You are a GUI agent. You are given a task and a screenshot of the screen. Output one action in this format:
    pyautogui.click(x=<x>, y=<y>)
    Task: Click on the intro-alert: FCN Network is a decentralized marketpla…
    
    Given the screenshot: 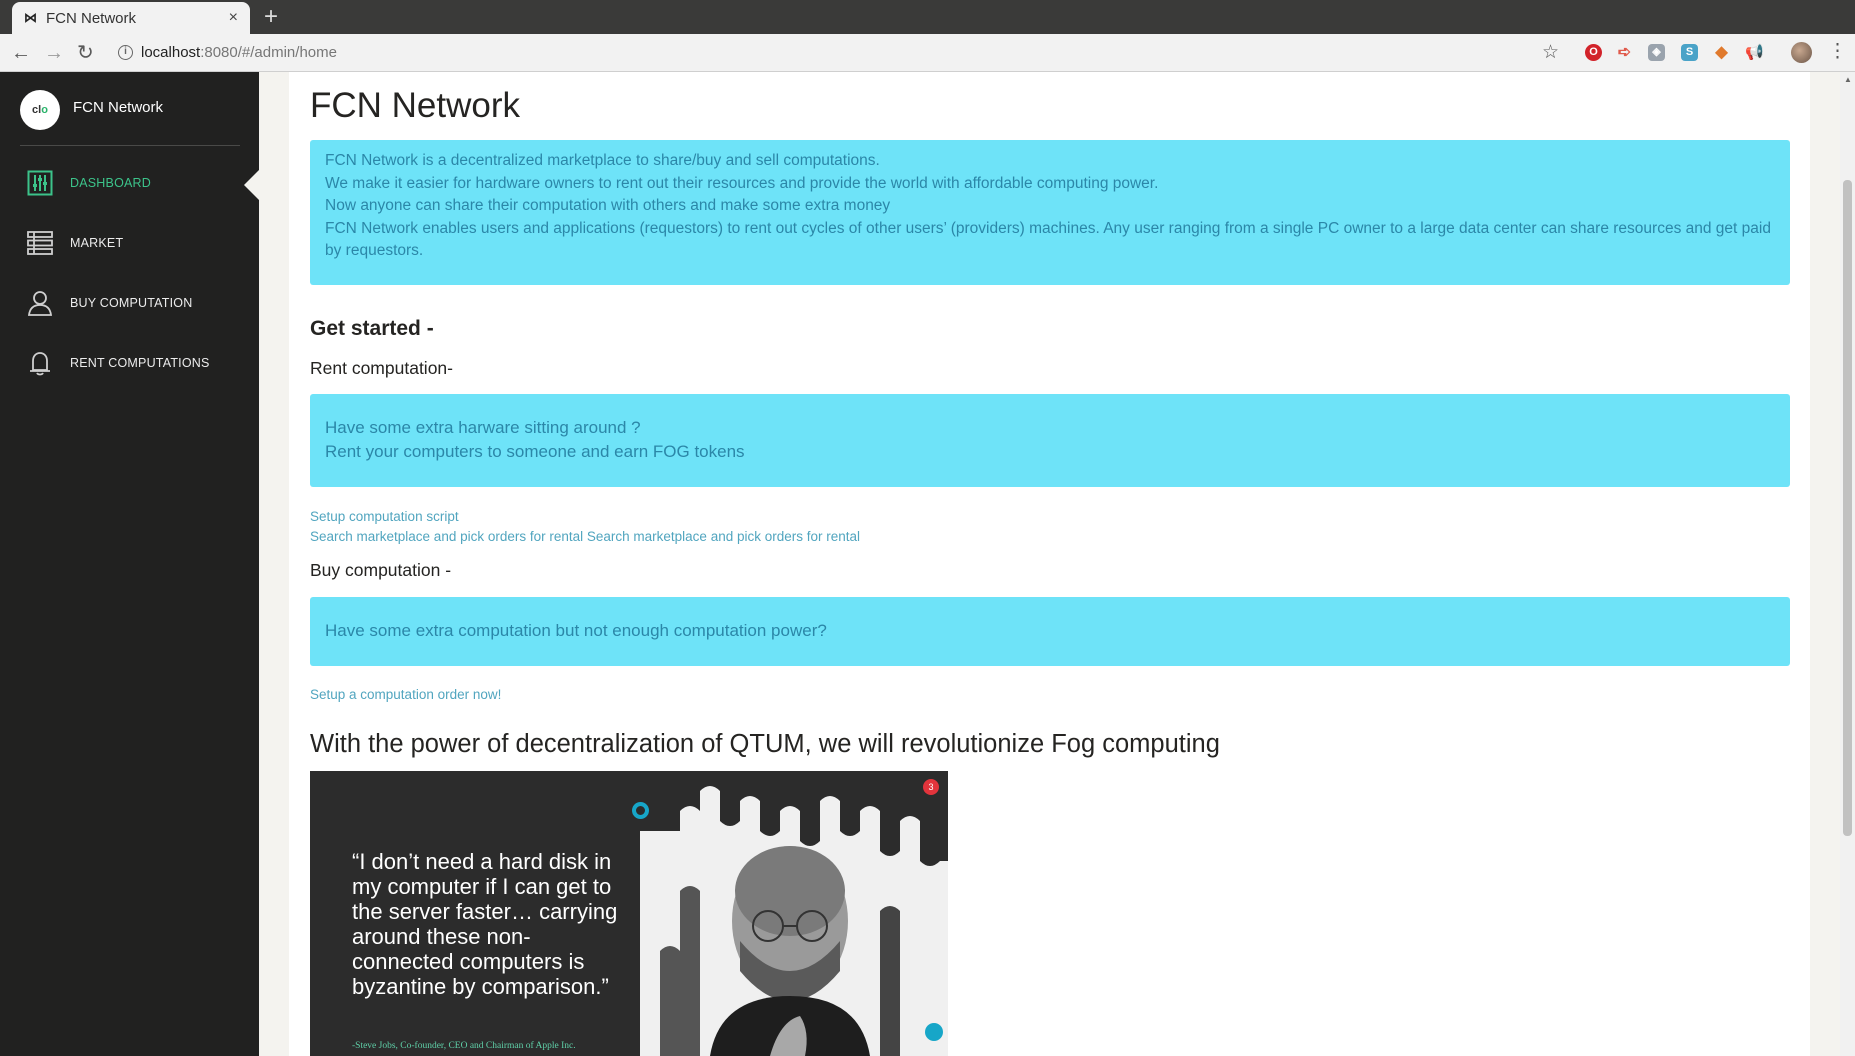 What is the action you would take?
    pyautogui.click(x=1050, y=212)
    